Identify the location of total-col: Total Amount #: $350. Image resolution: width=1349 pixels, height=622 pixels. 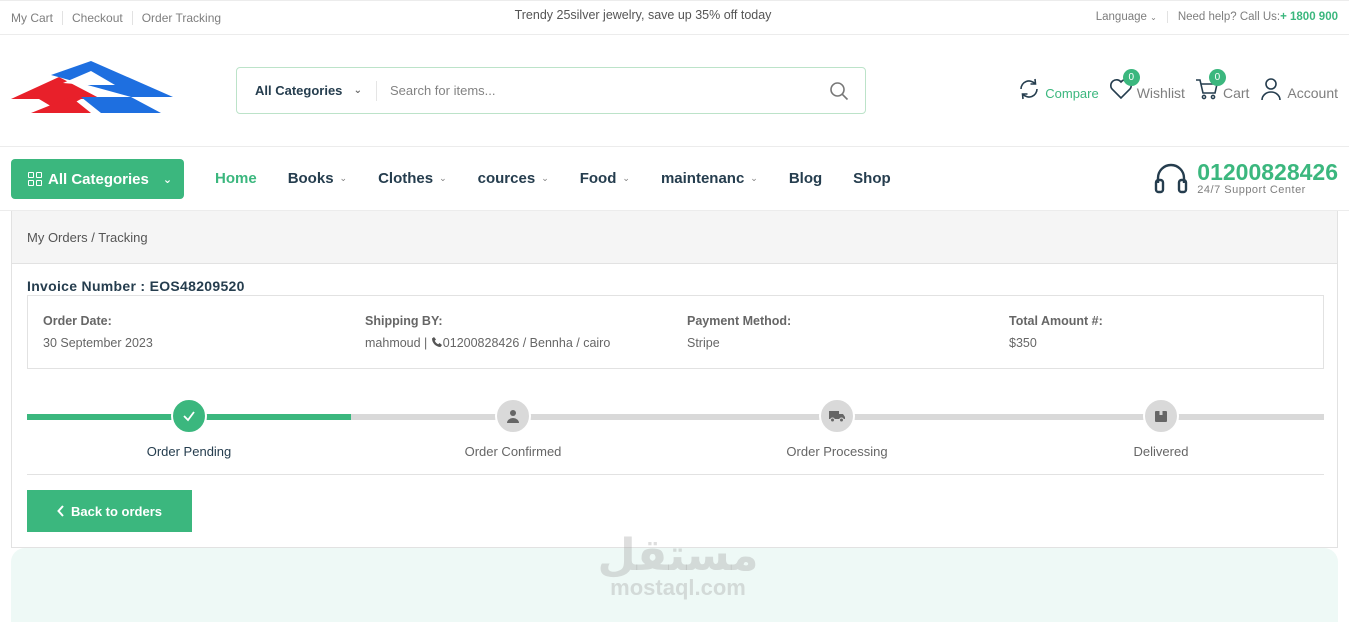
(1155, 332).